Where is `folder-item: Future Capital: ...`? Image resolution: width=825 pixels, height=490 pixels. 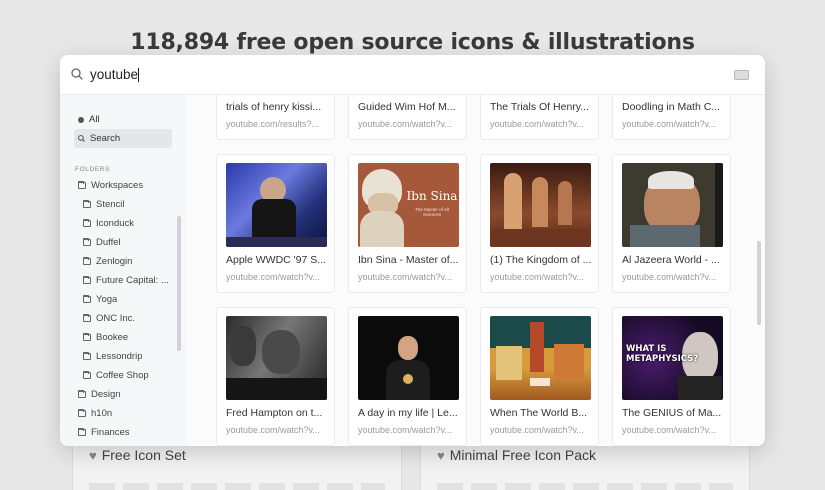 folder-item: Future Capital: ... is located at coordinates (120, 280).